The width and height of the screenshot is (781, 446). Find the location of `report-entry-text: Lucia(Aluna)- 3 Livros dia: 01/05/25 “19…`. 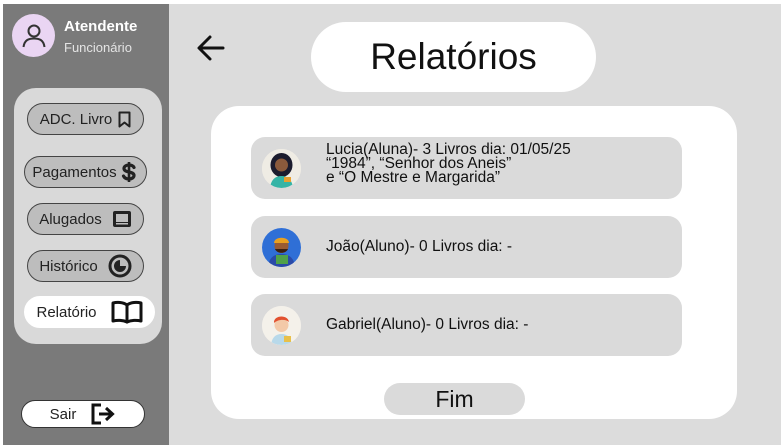

report-entry-text: Lucia(Aluna)- 3 Livros dia: 01/05/25 “19… is located at coordinates (448, 163).